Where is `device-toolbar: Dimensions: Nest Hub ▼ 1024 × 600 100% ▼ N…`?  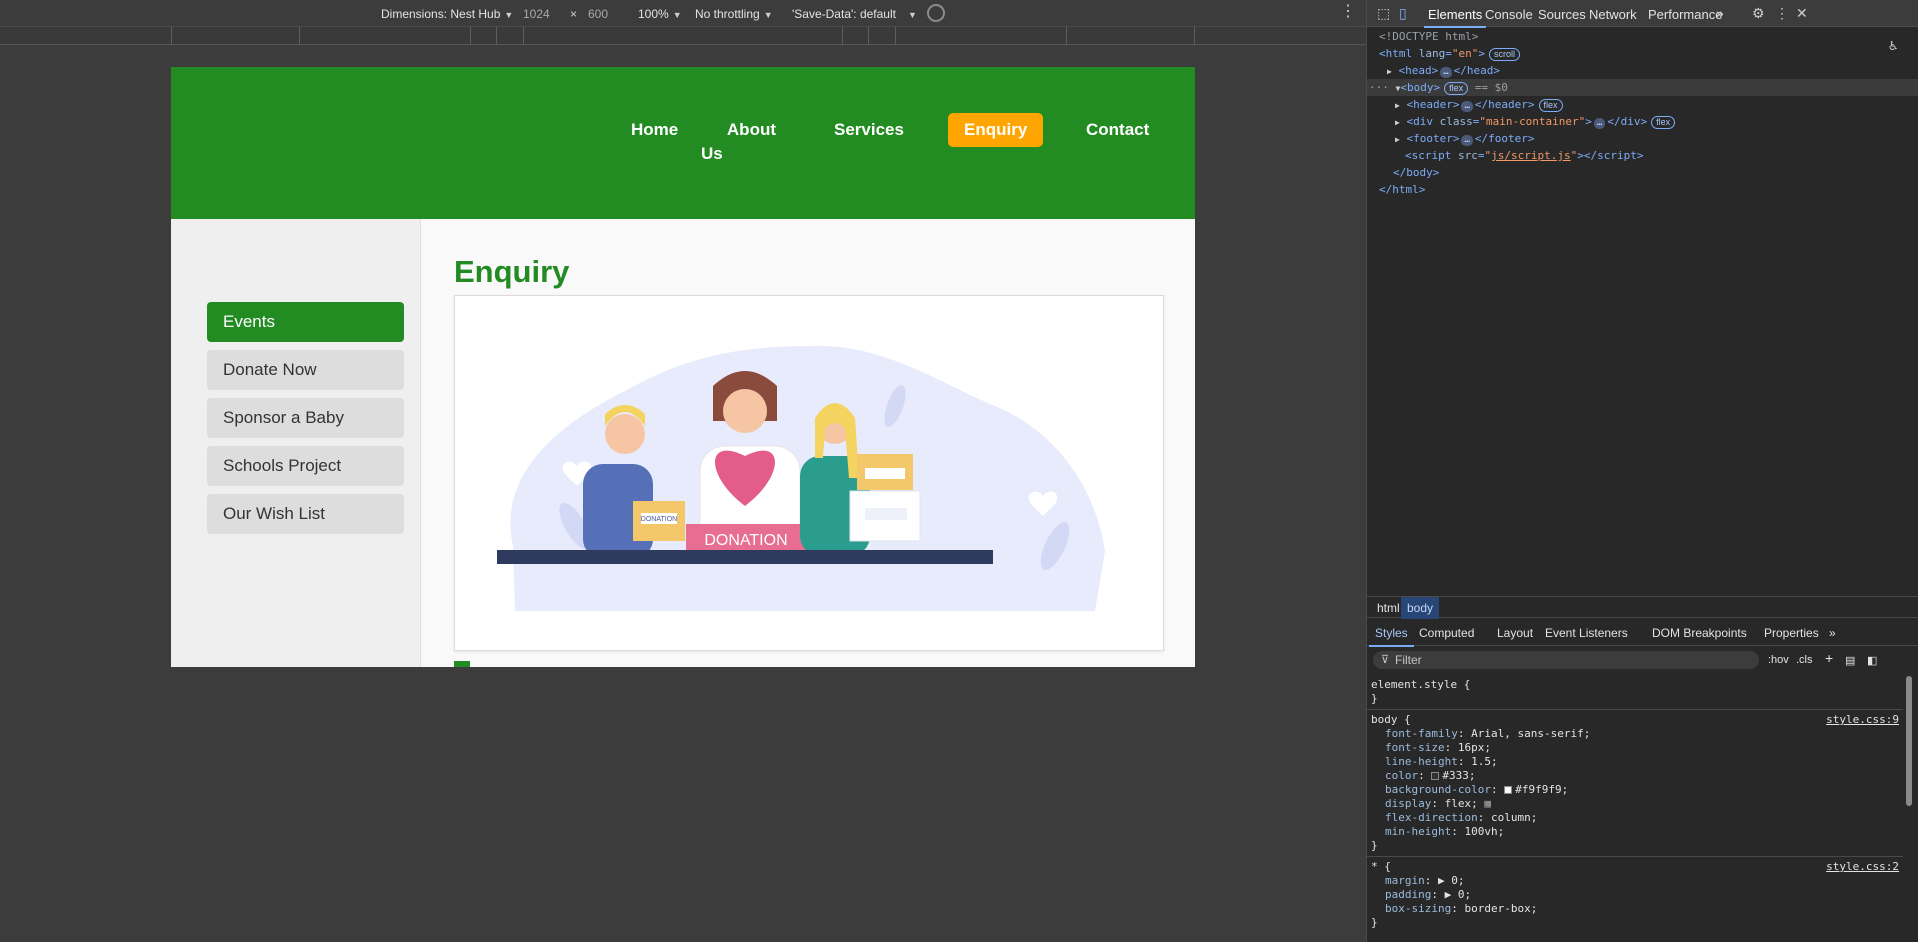
device-toolbar: Dimensions: Nest Hub ▼ 1024 × 600 100% ▼ N… is located at coordinates (683, 13).